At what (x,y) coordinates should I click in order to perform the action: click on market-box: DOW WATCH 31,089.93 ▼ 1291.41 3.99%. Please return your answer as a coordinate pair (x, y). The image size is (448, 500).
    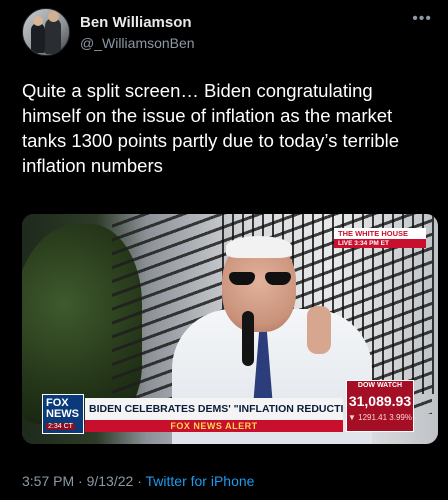
    Looking at the image, I should click on (380, 406).